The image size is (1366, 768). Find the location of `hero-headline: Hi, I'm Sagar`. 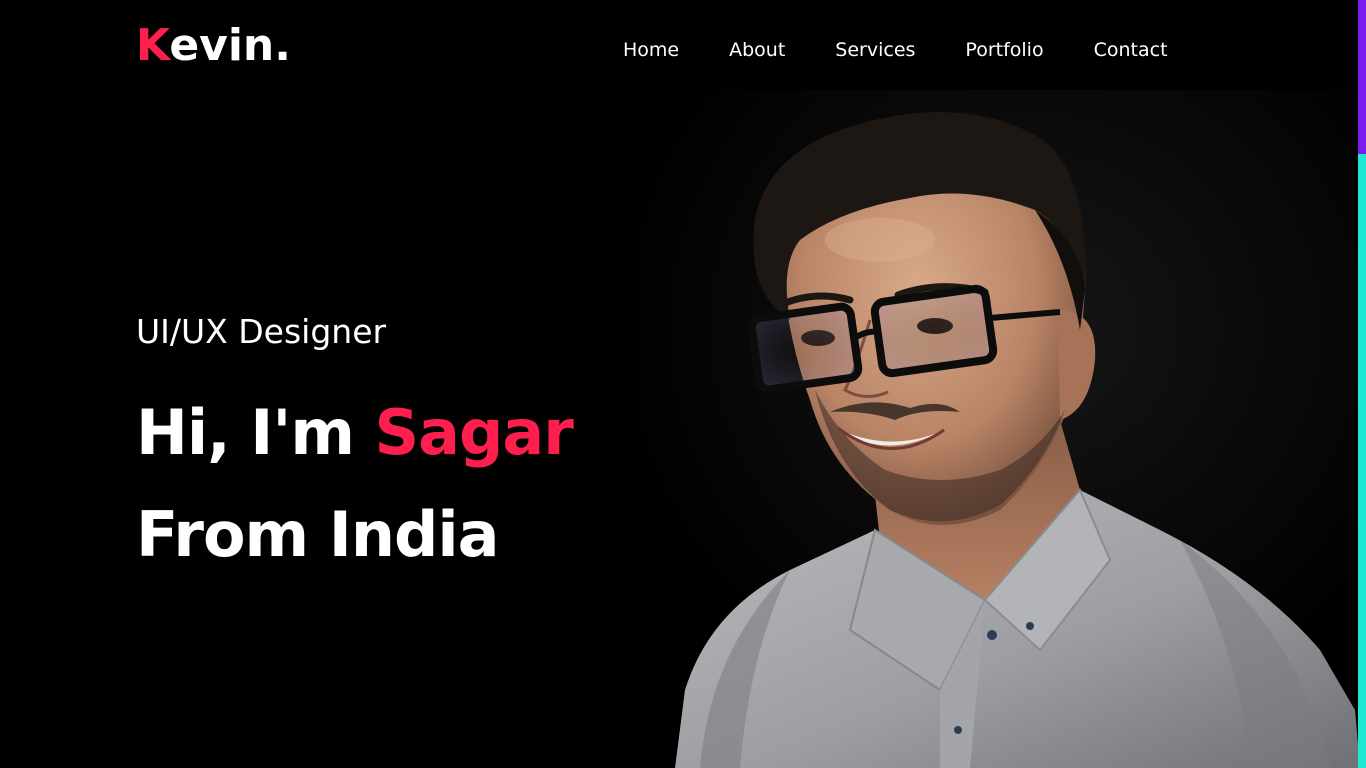

hero-headline: Hi, I'm Sagar is located at coordinates (355, 433).